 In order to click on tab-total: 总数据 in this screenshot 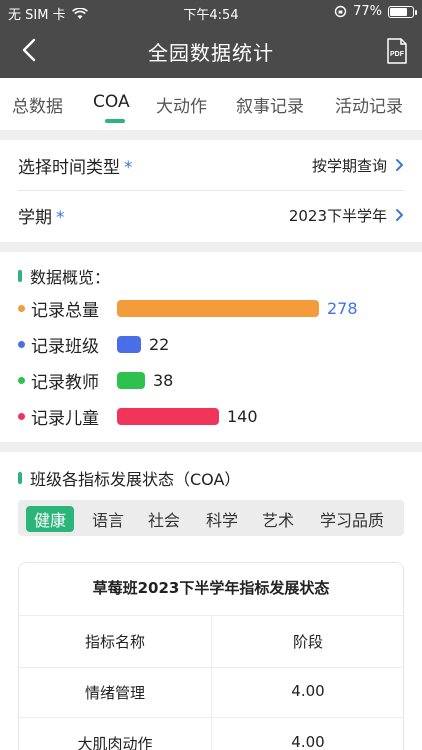, I will do `click(37, 104)`.